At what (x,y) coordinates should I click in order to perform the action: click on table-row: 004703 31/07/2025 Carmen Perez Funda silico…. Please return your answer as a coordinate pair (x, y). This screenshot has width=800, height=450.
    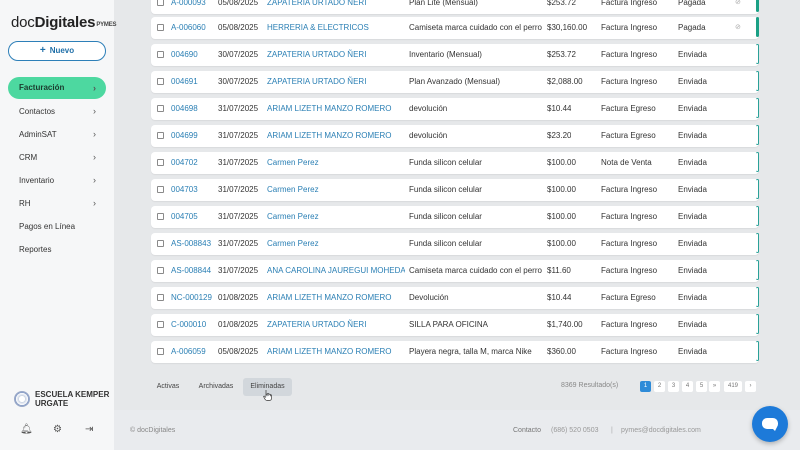
    Looking at the image, I should click on (455, 190).